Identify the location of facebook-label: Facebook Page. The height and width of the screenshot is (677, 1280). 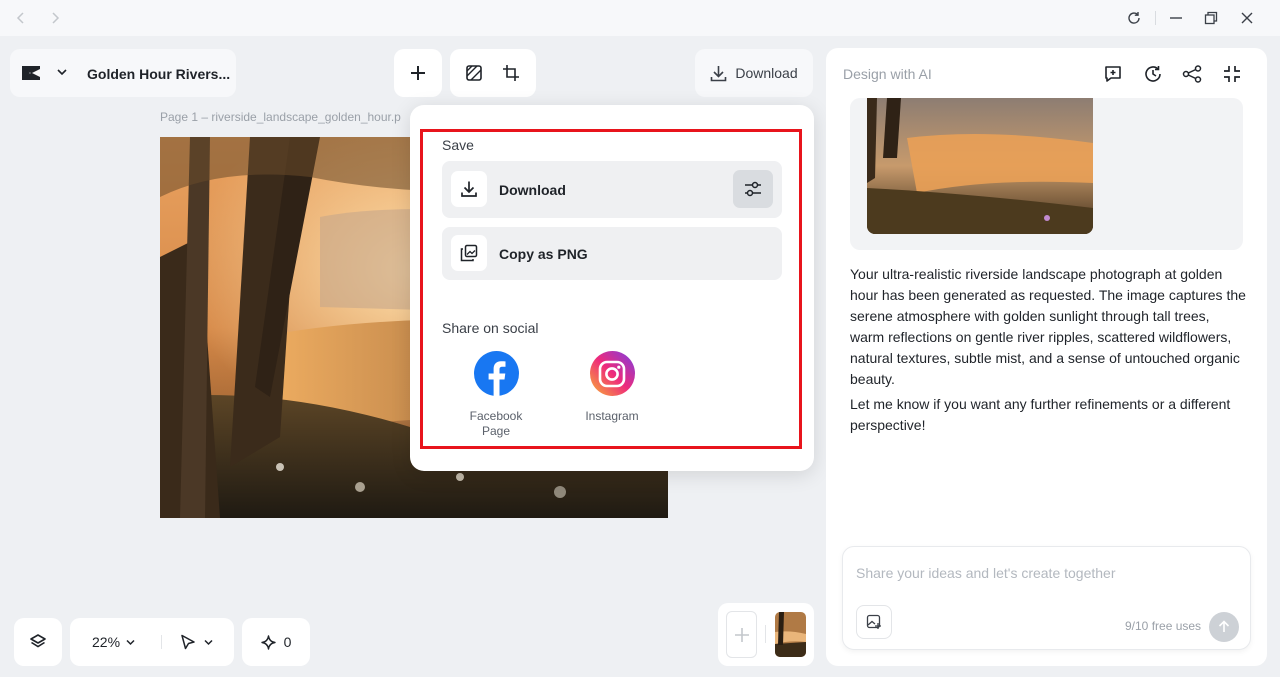
(496, 423).